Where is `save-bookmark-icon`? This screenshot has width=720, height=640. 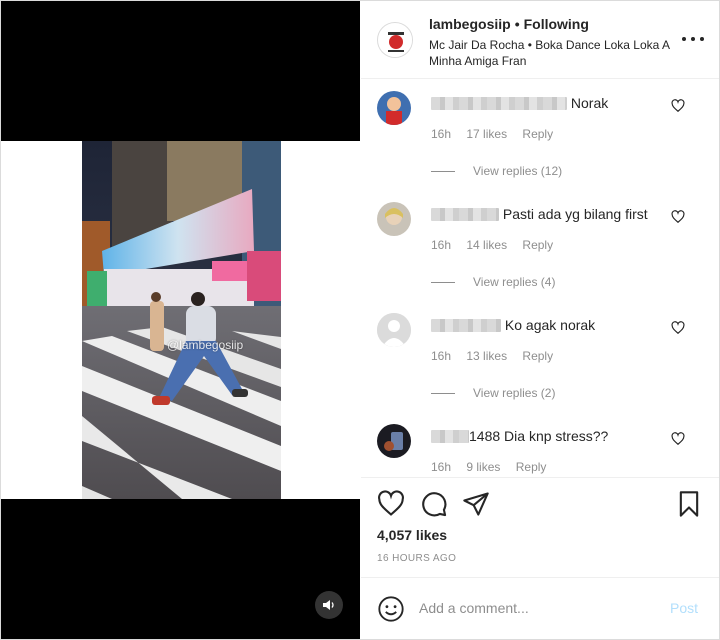
save-bookmark-icon is located at coordinates (689, 504).